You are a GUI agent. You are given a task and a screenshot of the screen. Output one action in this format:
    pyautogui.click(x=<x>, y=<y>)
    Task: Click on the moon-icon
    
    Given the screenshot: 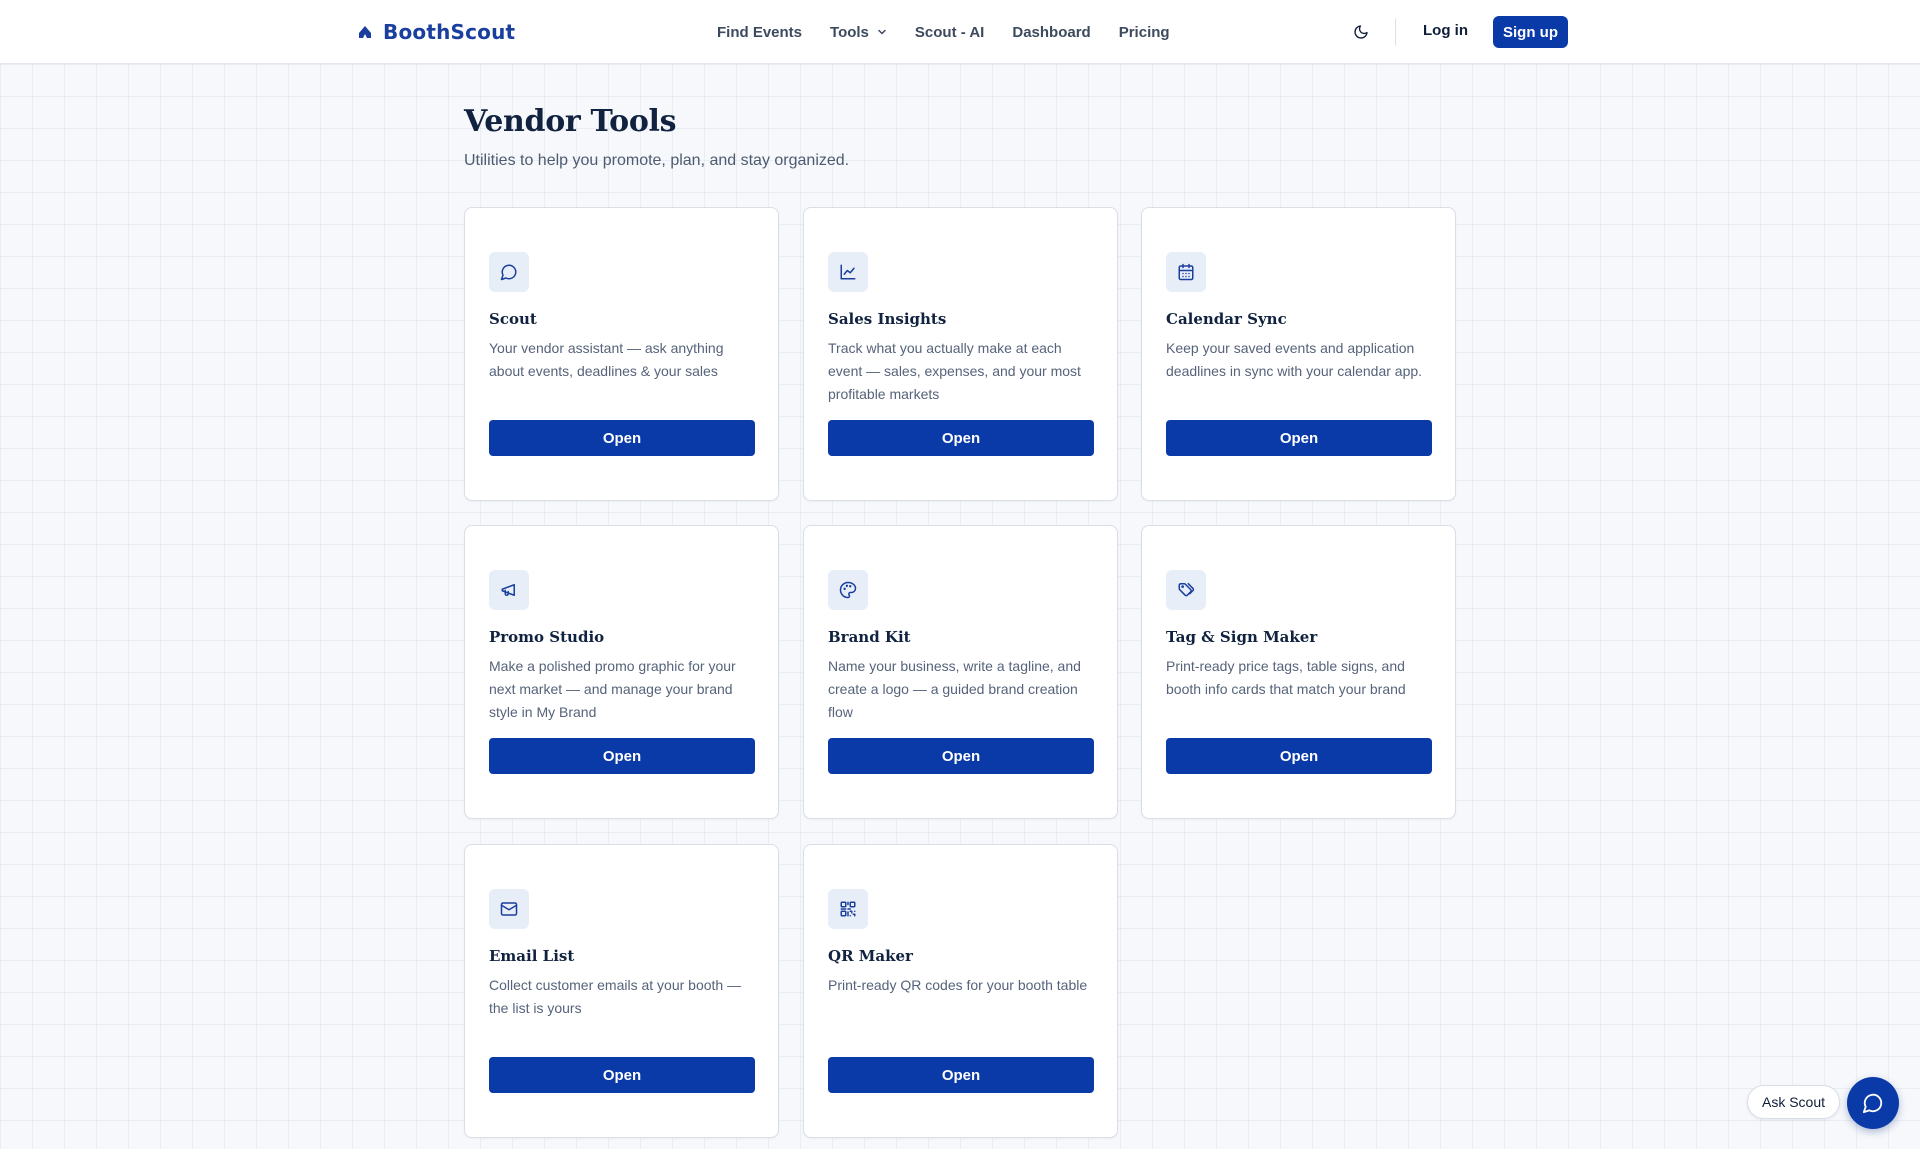 What is the action you would take?
    pyautogui.click(x=1361, y=32)
    